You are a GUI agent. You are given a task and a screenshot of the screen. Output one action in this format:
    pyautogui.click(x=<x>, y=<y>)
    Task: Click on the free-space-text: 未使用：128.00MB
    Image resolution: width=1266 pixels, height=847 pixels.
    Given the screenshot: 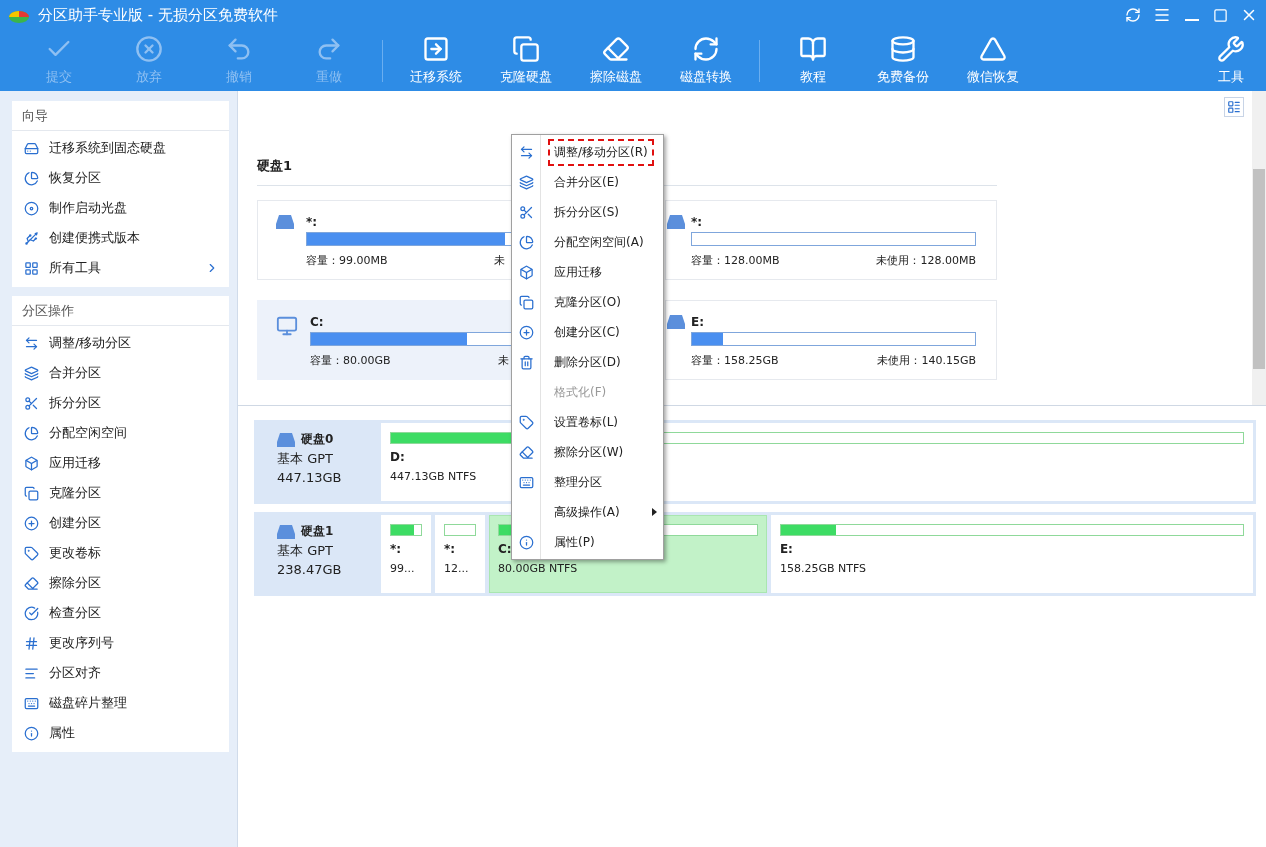 What is the action you would take?
    pyautogui.click(x=926, y=260)
    